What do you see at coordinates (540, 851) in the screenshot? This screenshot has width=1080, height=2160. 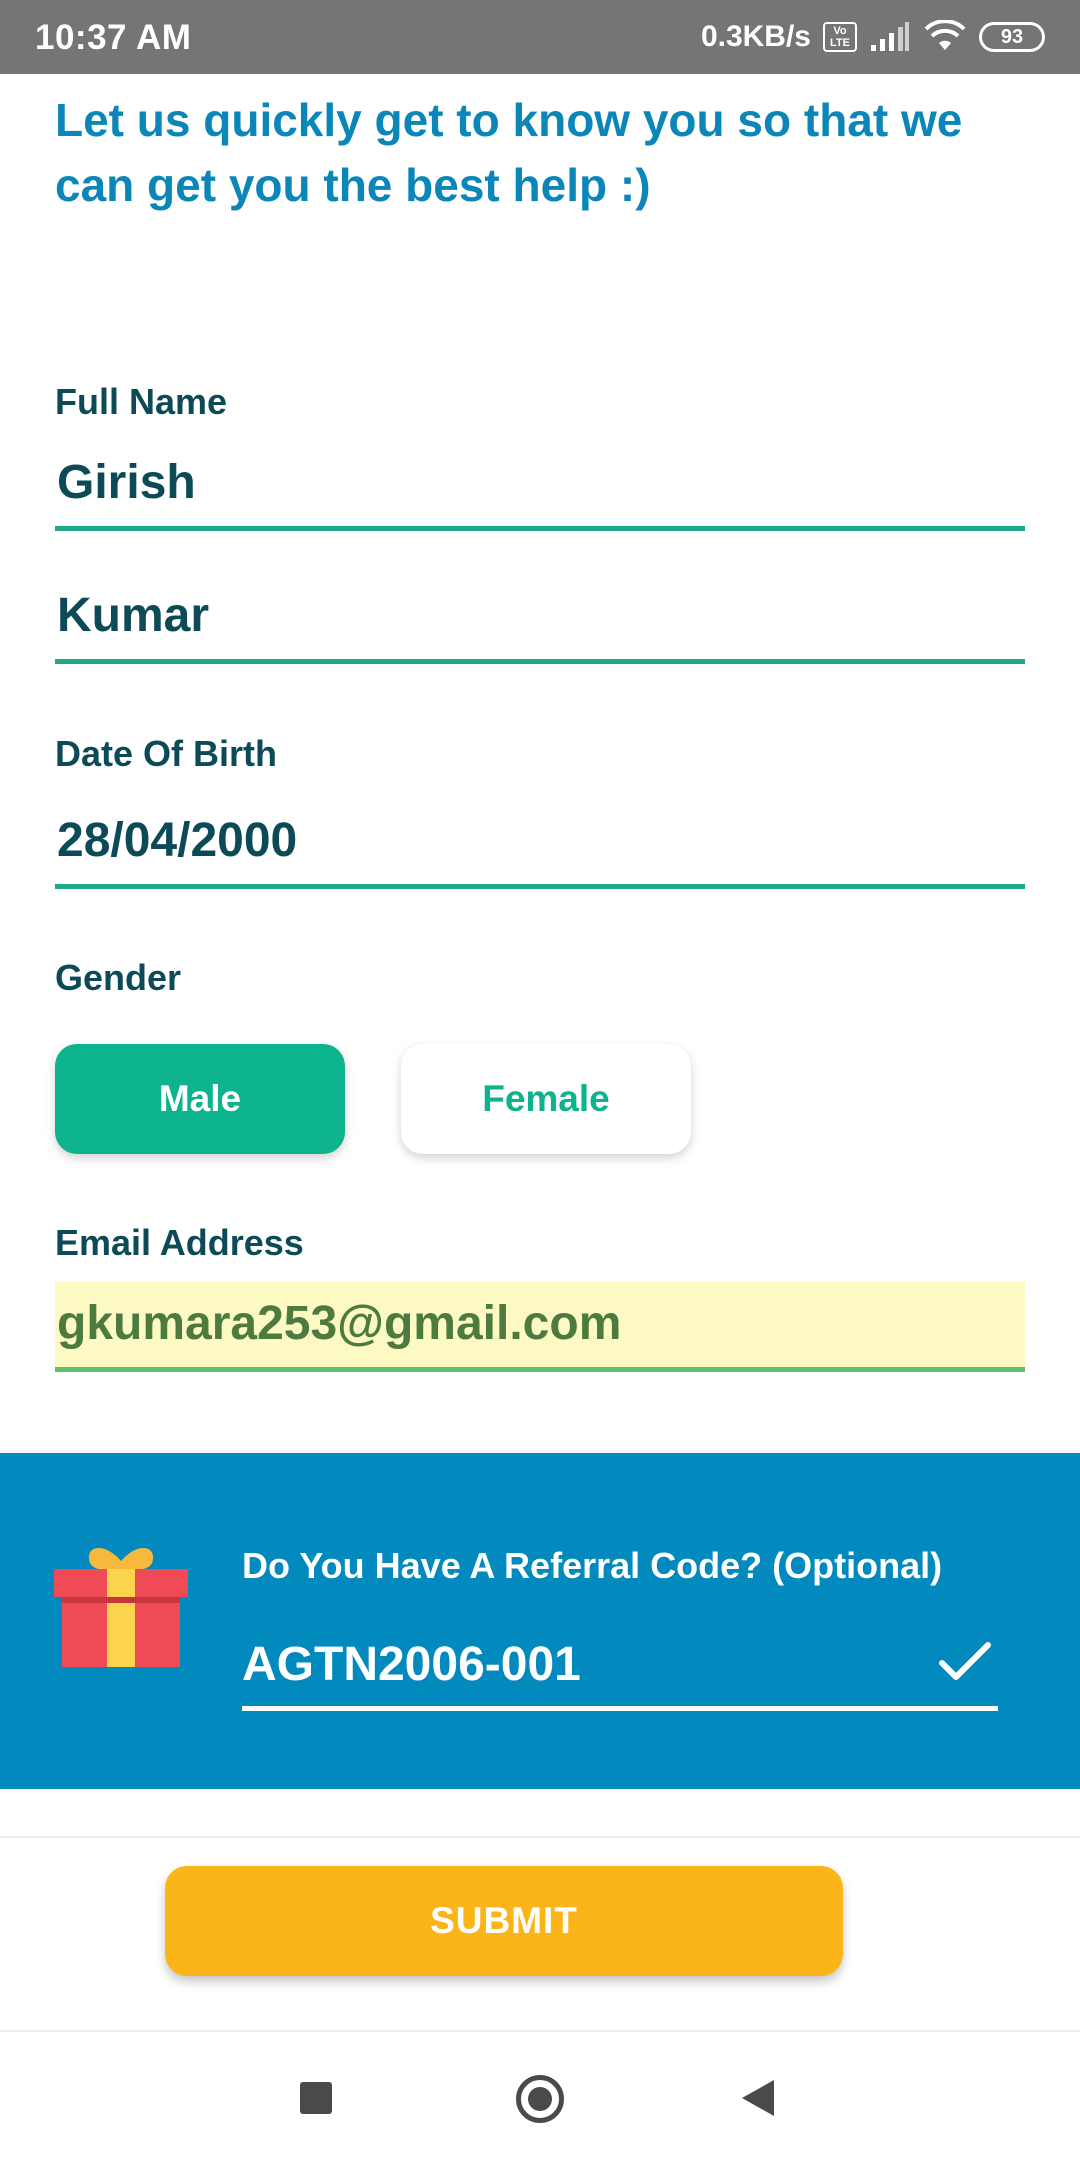 I see `dob-field: 28/04/2000` at bounding box center [540, 851].